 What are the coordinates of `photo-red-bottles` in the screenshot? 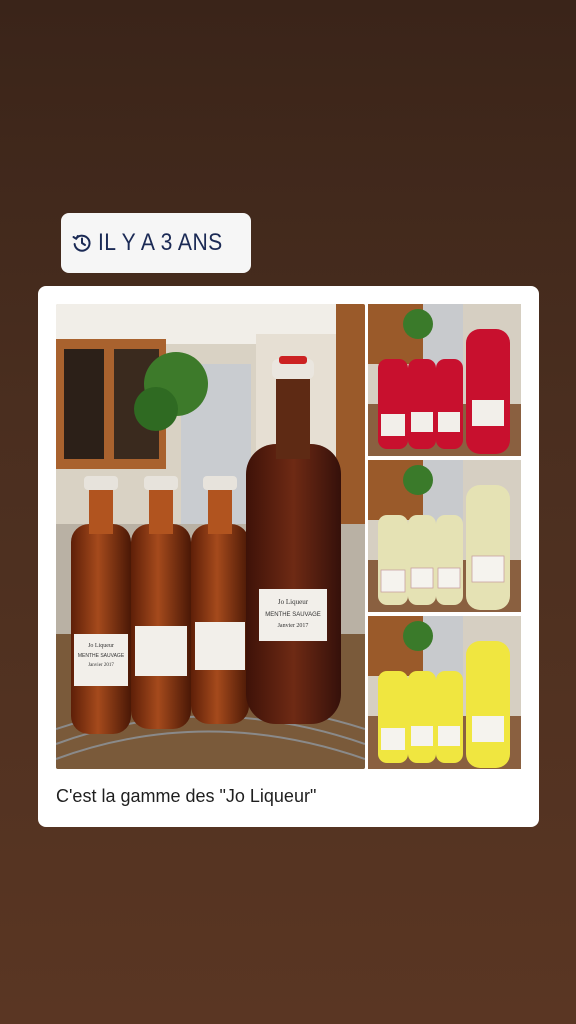 It's located at (444, 380).